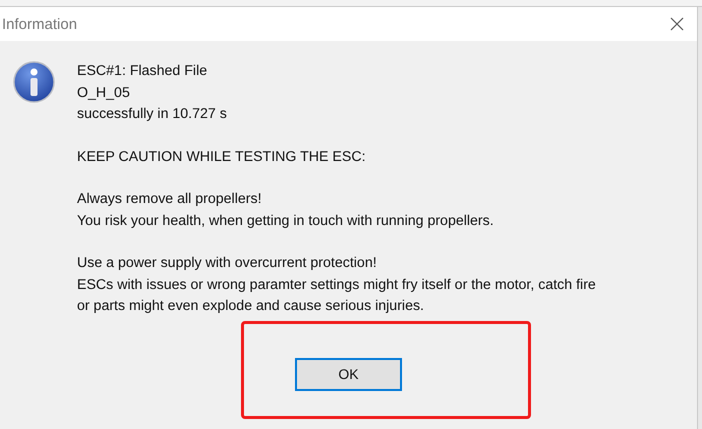  What do you see at coordinates (40, 24) in the screenshot?
I see `window-title: Information` at bounding box center [40, 24].